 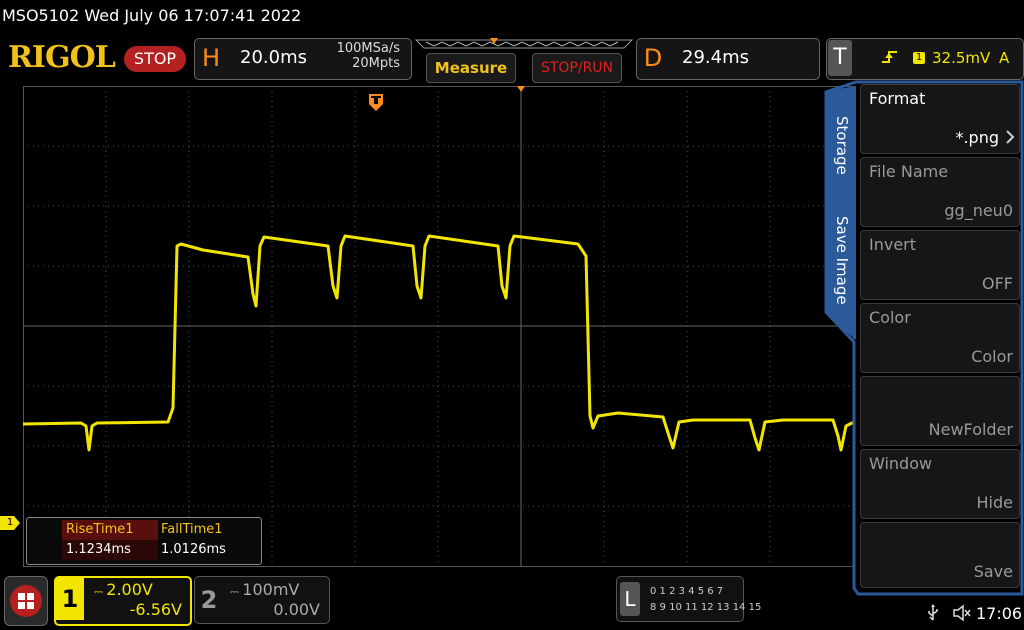 I want to click on menu-file-name-value: gg_neu0, so click(x=978, y=210).